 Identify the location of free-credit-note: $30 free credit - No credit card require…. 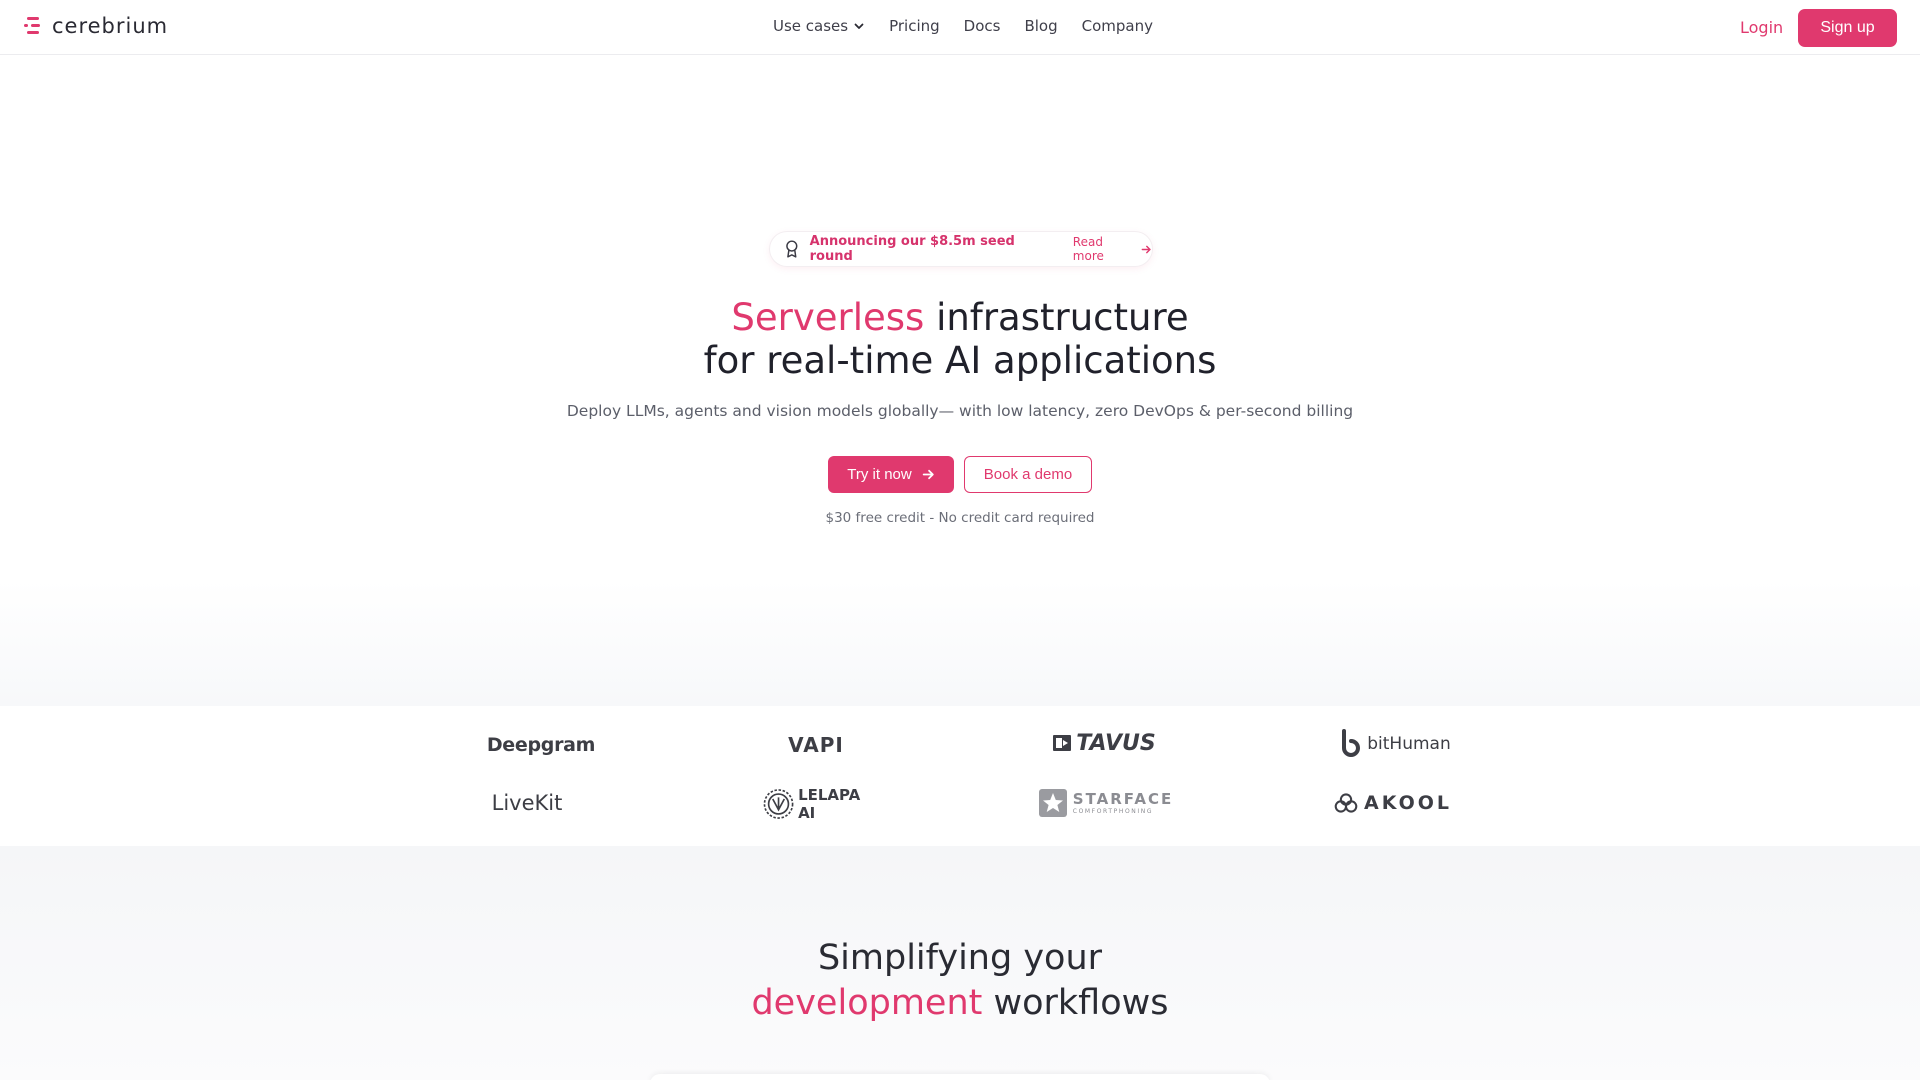
(960, 518).